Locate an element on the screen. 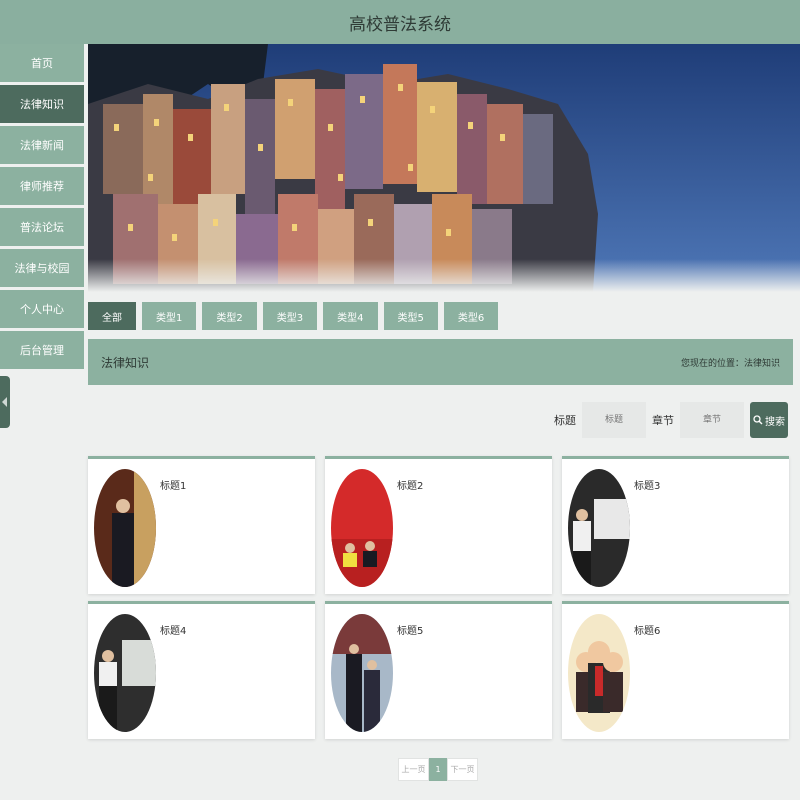 The image size is (800, 800). search-button-label: 搜索 is located at coordinates (775, 422).